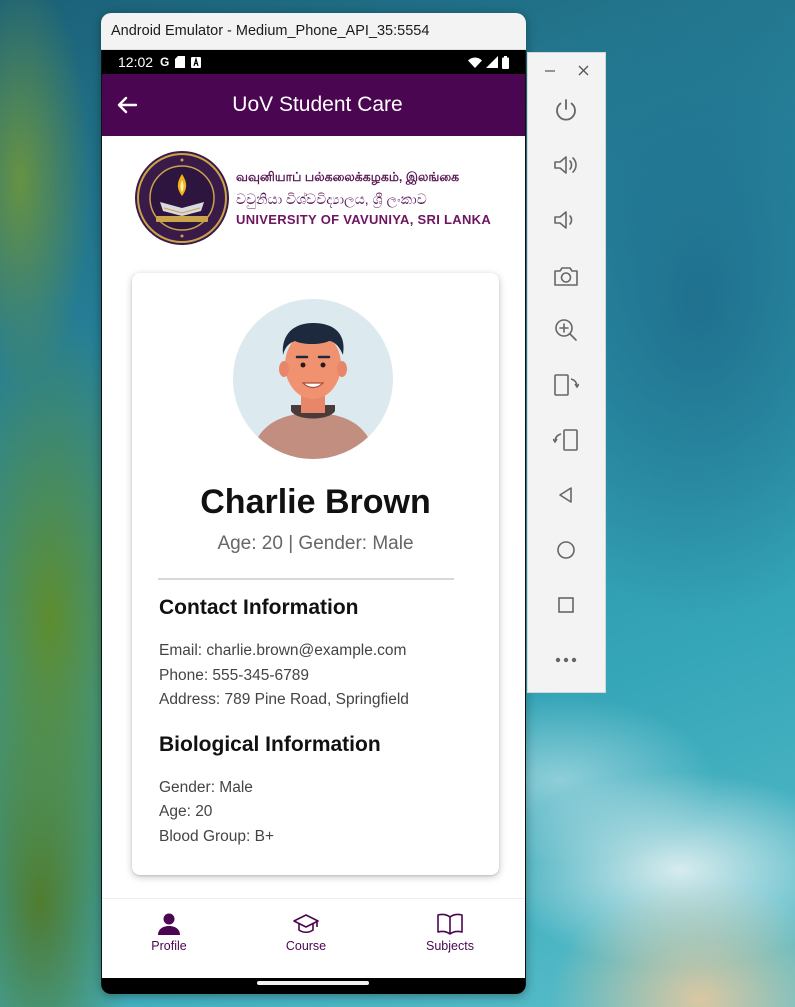 The height and width of the screenshot is (1007, 795). I want to click on status-time: 12:02, so click(136, 62).